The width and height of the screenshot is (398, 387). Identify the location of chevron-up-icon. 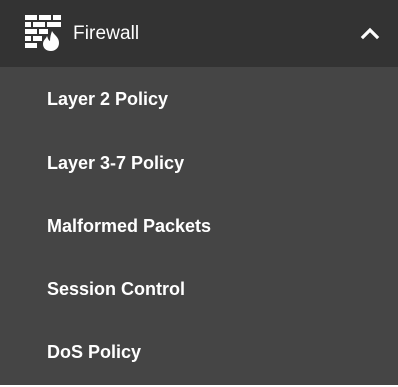
(370, 33).